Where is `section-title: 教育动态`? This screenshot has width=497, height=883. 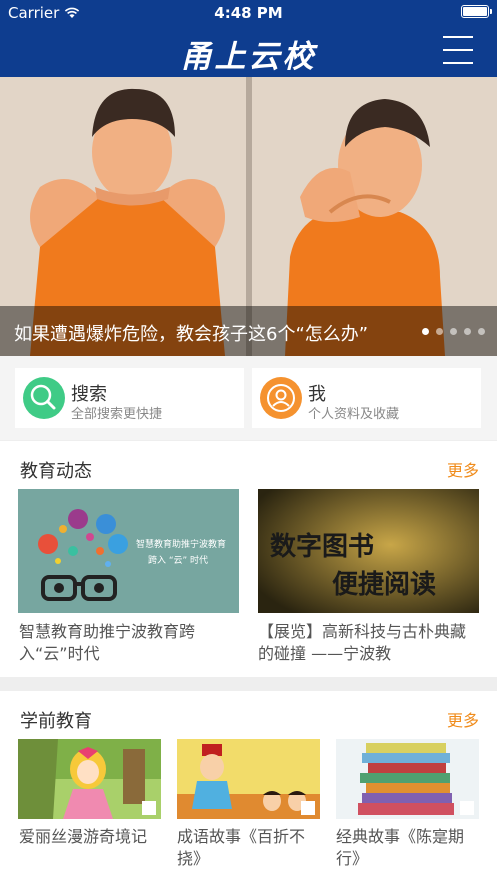 section-title: 教育动态 is located at coordinates (56, 471).